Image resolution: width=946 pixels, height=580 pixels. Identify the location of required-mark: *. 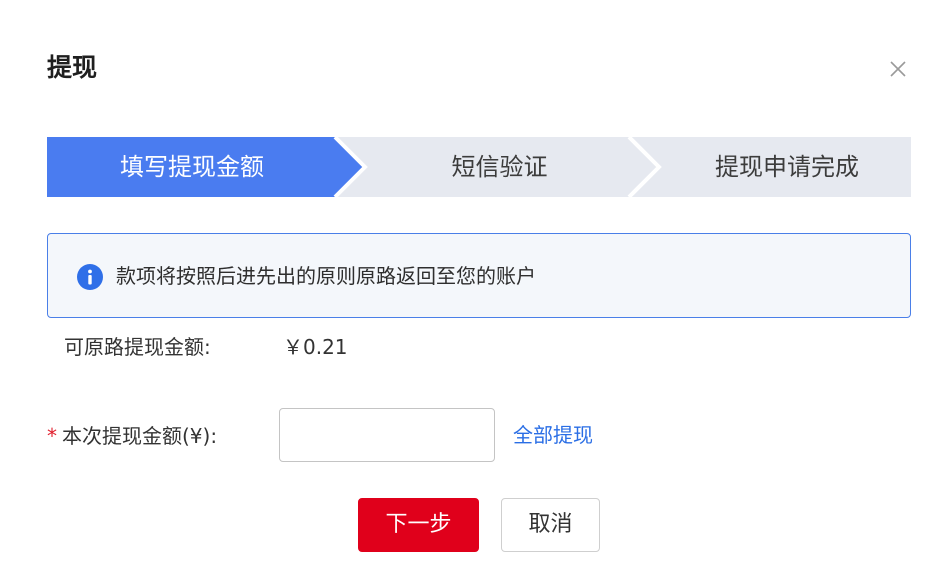
(52, 436).